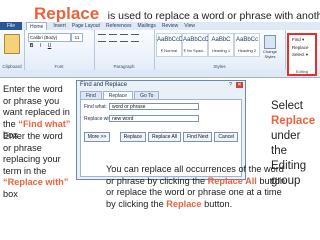  I want to click on note-text: button., so click(218, 203).